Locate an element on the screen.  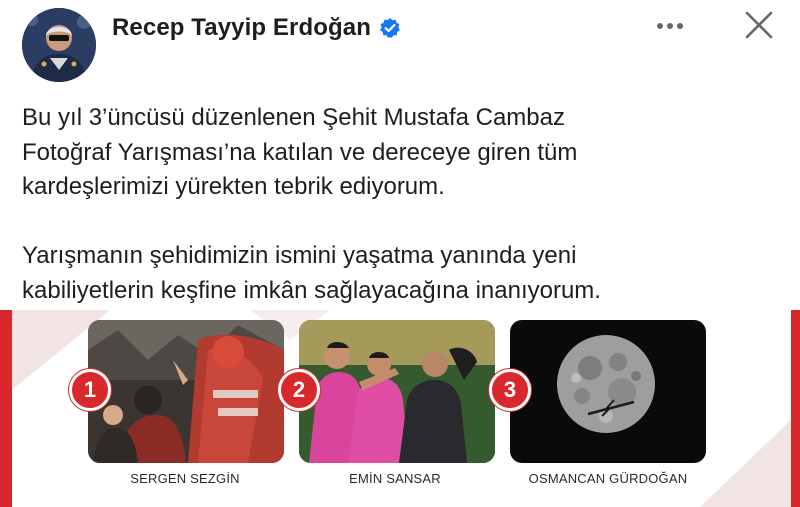
winner-name-3: OSMANCAN GÜRDOĞAN is located at coordinates (608, 478).